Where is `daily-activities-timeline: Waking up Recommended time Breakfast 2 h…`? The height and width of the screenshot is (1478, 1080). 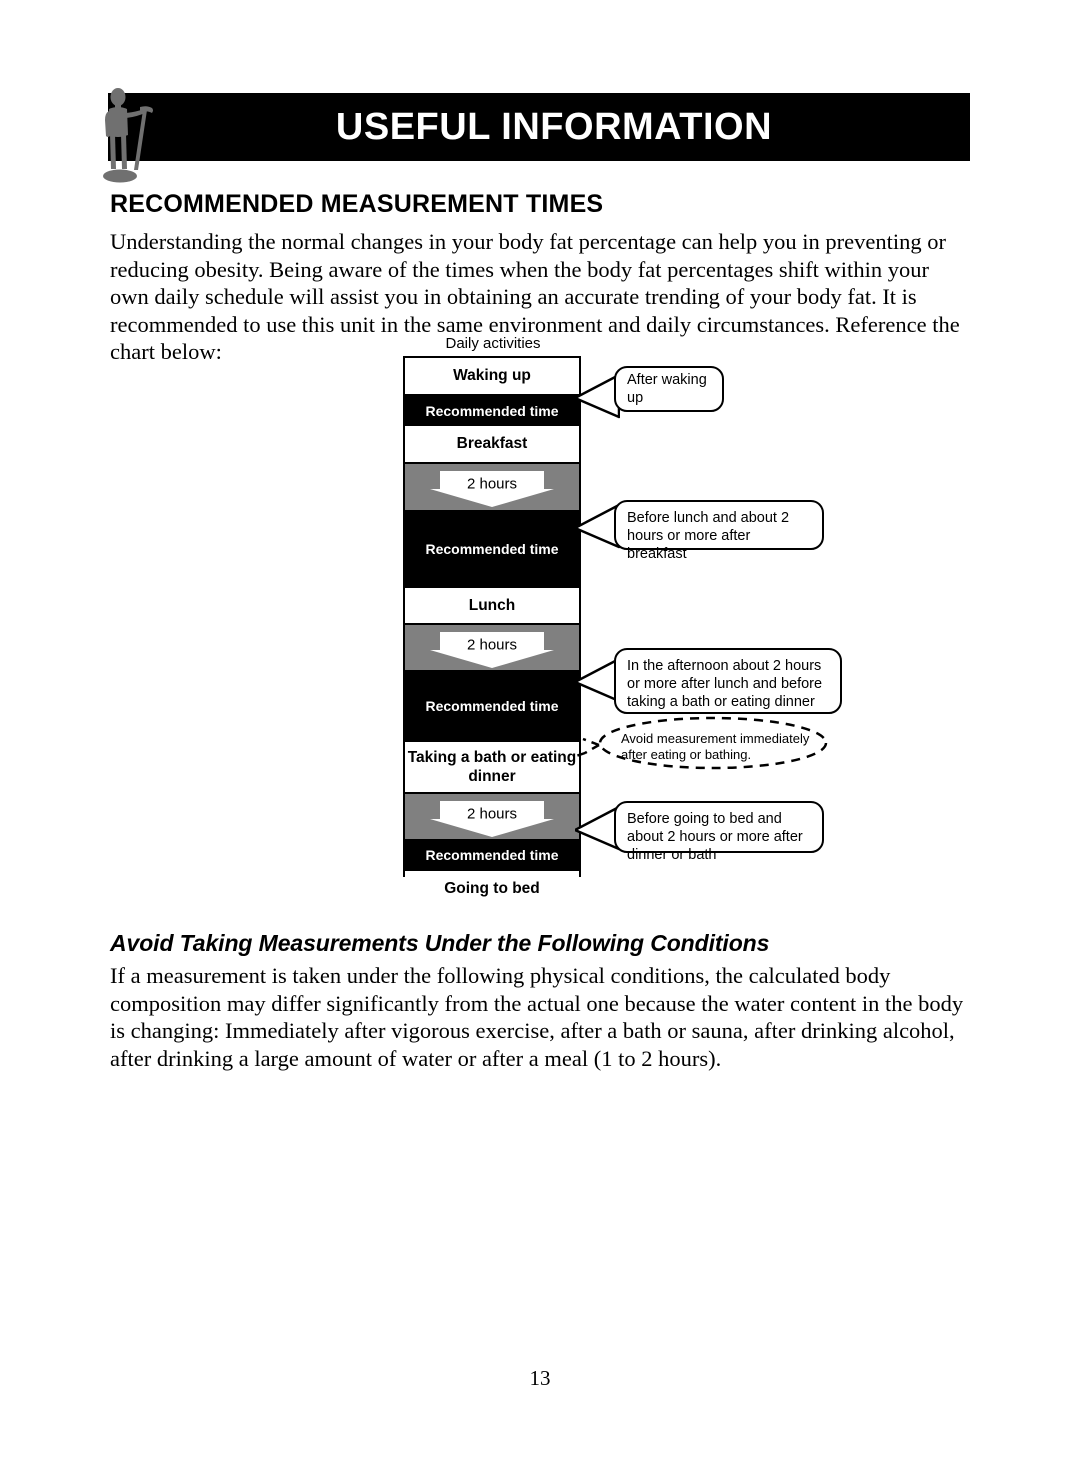
daily-activities-timeline: Waking up Recommended time Breakfast 2 h… is located at coordinates (492, 631).